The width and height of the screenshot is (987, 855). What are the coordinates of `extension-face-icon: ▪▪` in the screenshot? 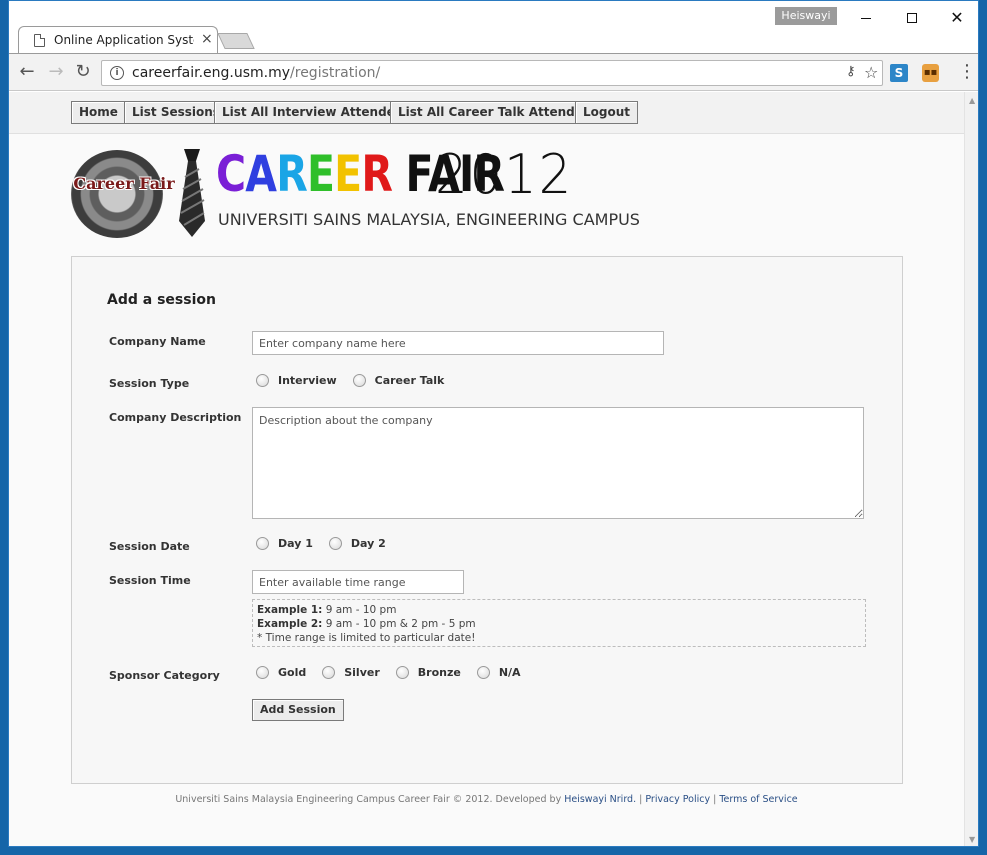 It's located at (930, 73).